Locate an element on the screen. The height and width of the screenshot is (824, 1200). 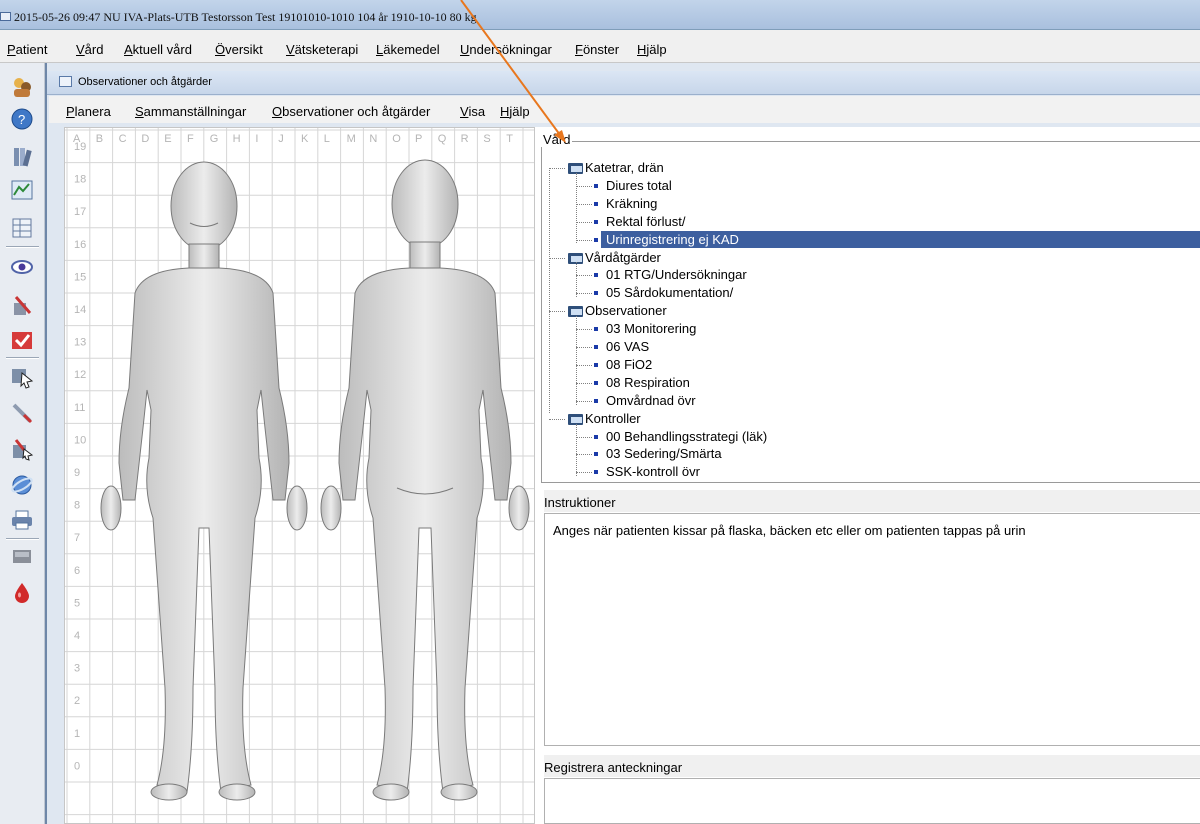
column-labels: ABCDEFGHIJKLMNOPQRST is located at coordinates (293, 139).